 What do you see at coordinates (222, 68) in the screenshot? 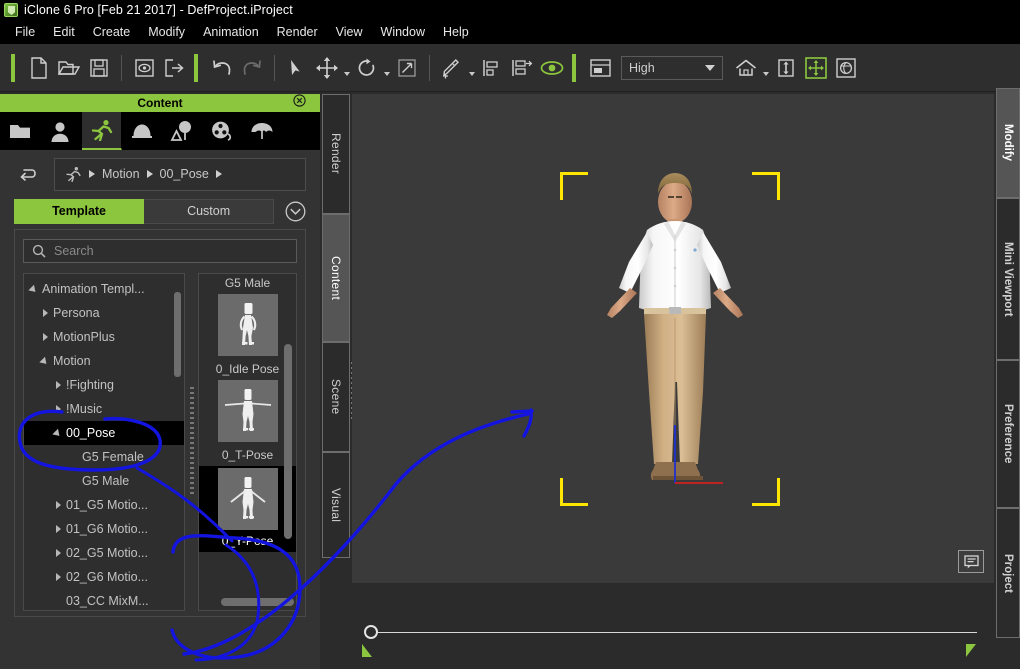
I see `undo-button` at bounding box center [222, 68].